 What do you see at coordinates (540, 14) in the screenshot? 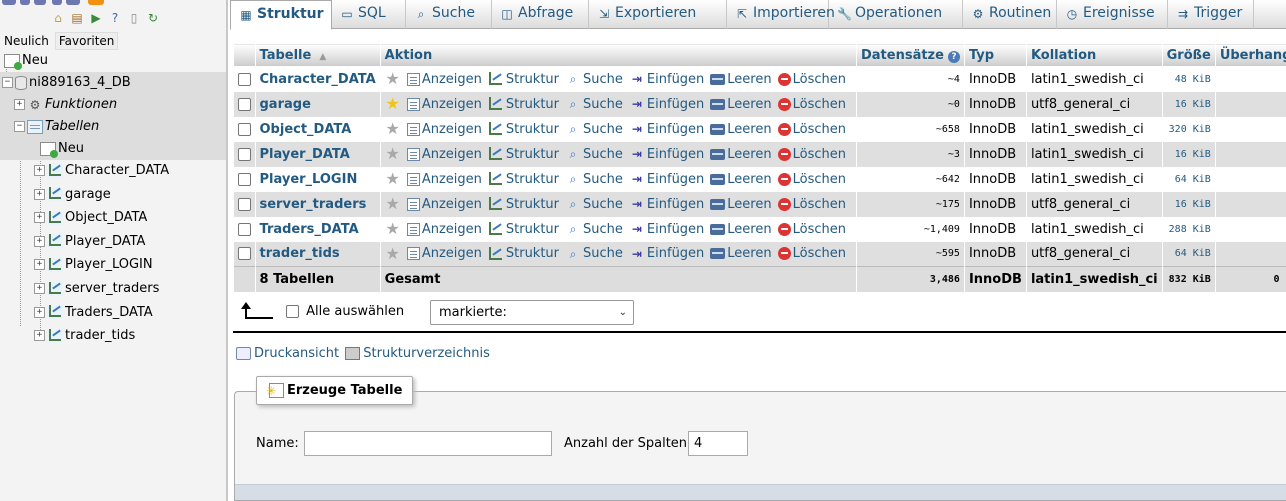
I see `tab-abfrage: ◫ Abfrage` at bounding box center [540, 14].